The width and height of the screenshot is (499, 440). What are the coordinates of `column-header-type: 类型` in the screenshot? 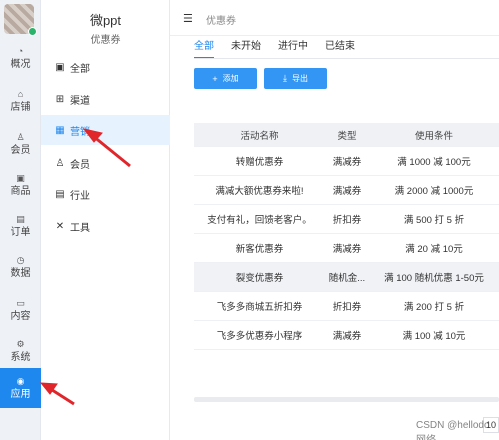 It's located at (347, 135).